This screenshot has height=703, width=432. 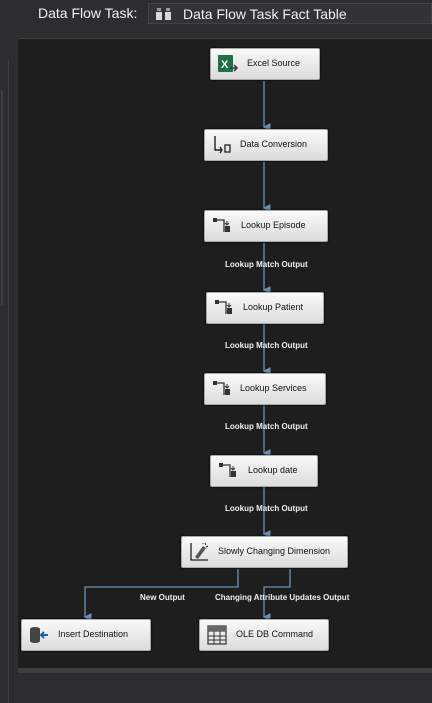 What do you see at coordinates (274, 63) in the screenshot?
I see `component-label: Excel Source` at bounding box center [274, 63].